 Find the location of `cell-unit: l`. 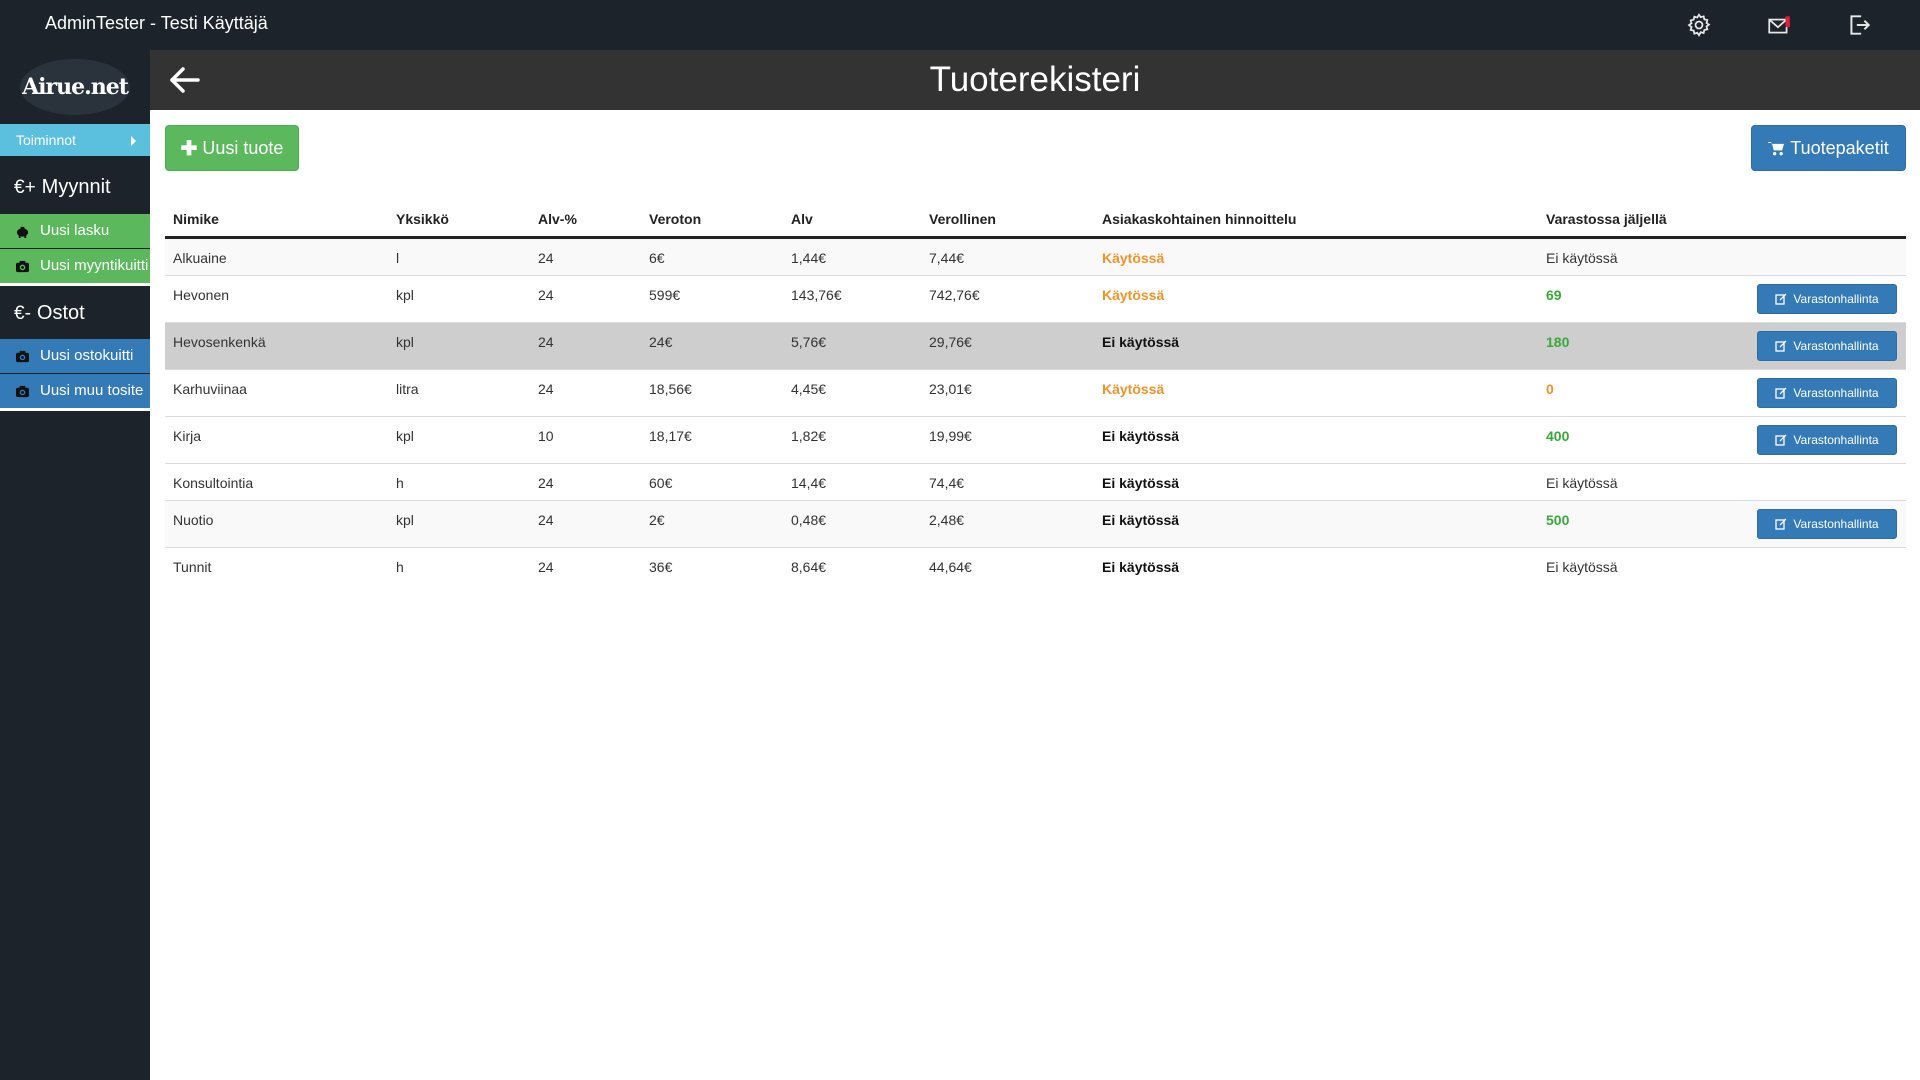

cell-unit: l is located at coordinates (398, 258).